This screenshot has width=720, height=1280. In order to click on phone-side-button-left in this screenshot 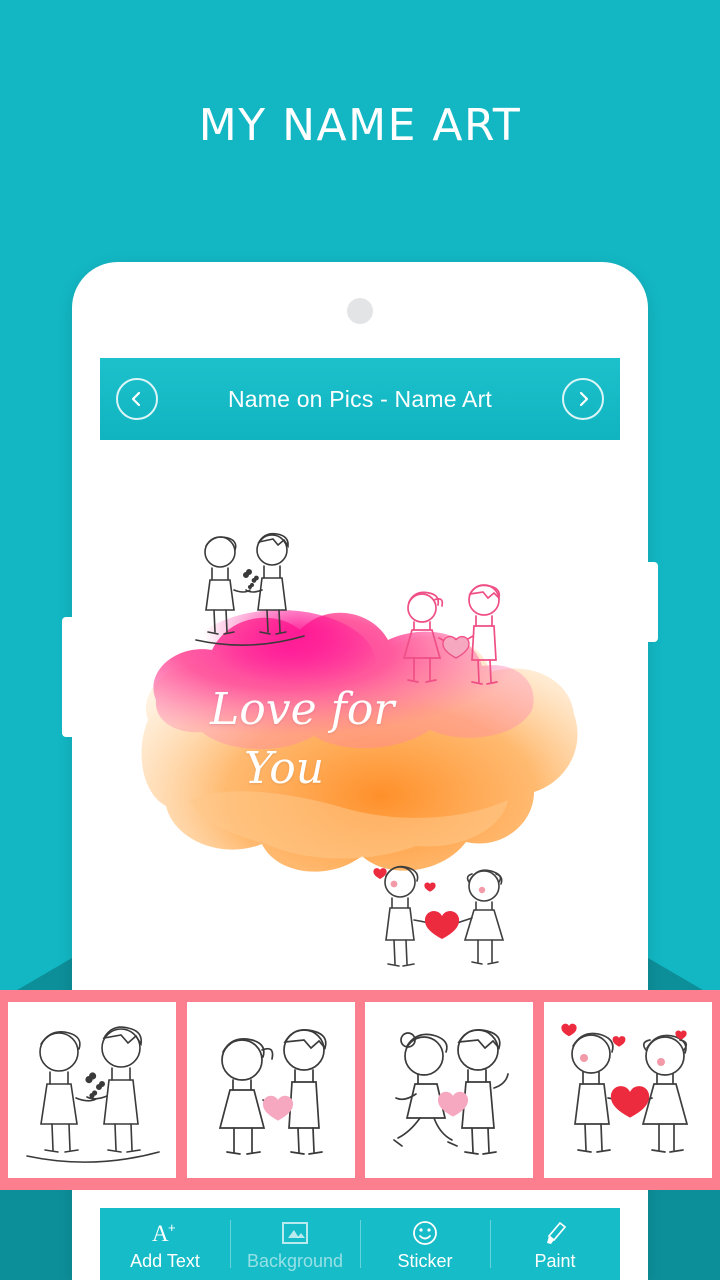, I will do `click(68, 677)`.